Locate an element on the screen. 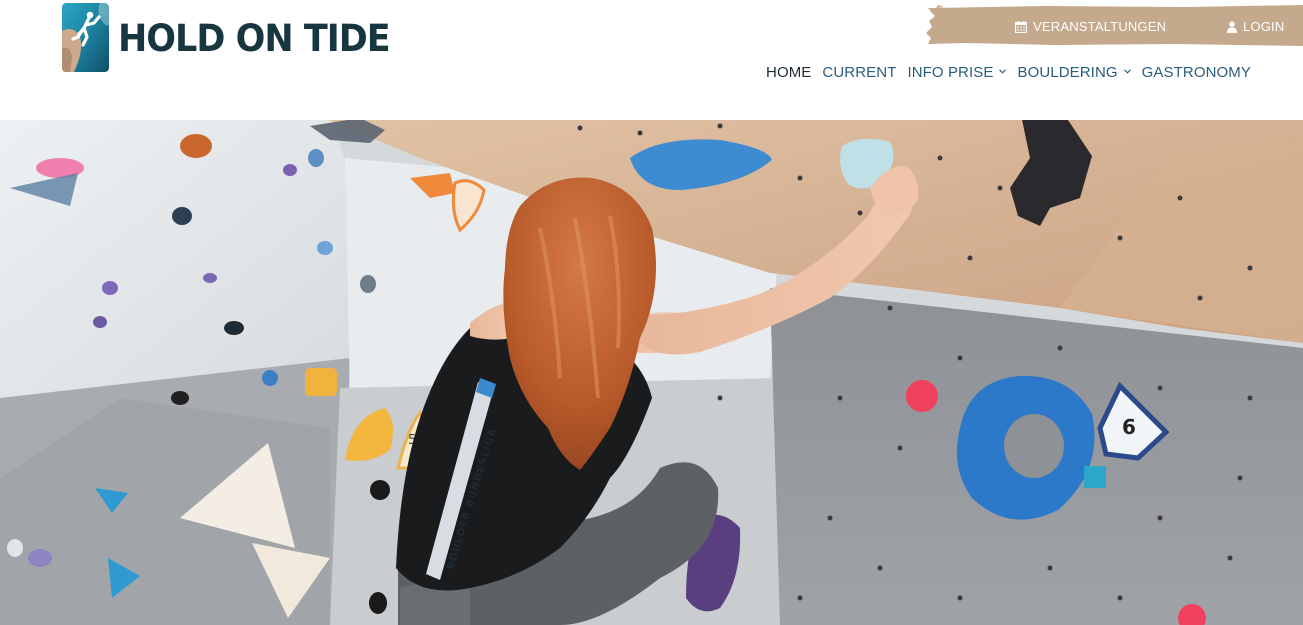 Image resolution: width=1303 pixels, height=625 pixels. login-link: LOGIN is located at coordinates (1255, 26).